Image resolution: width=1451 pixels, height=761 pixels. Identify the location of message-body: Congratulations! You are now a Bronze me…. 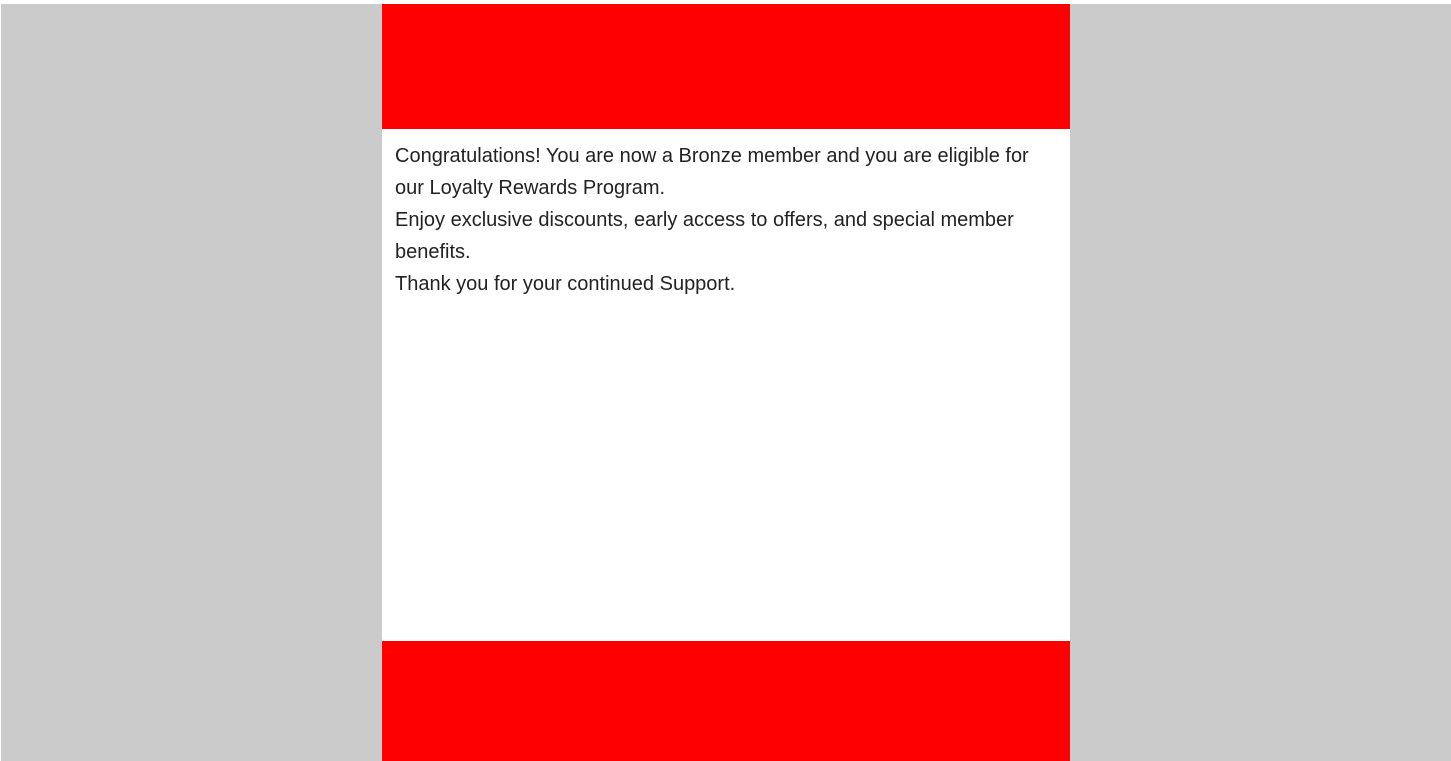
(726, 220).